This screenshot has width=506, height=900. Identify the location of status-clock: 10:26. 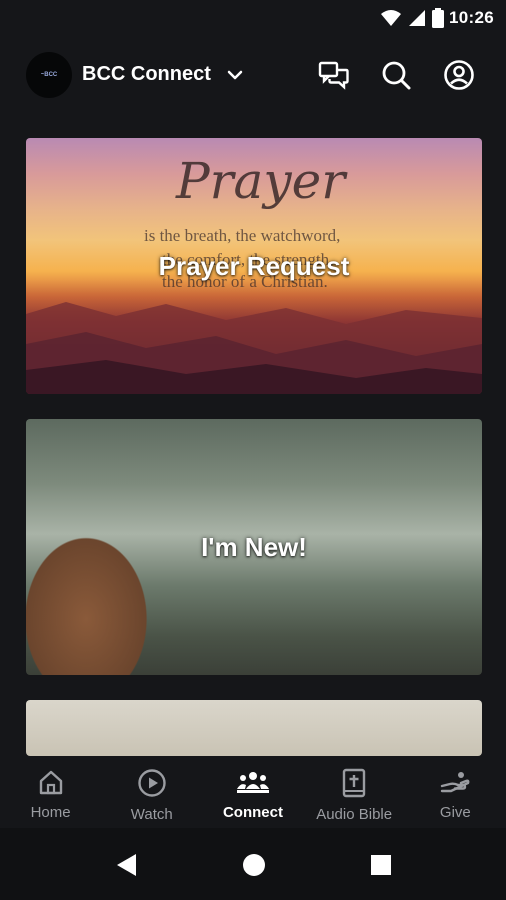
(471, 17).